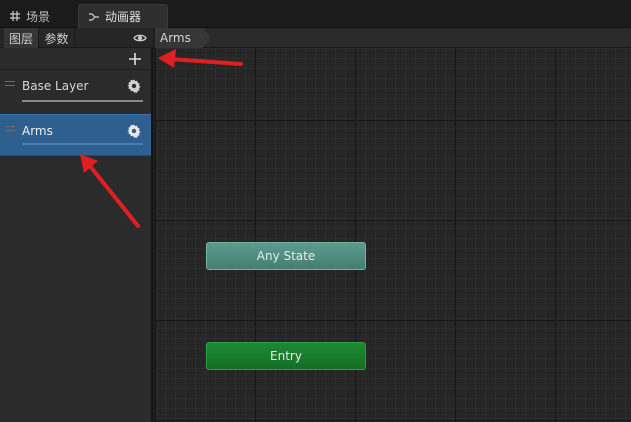  Describe the element at coordinates (76, 38) in the screenshot. I see `panel-subtabs: 图层 参数` at that location.